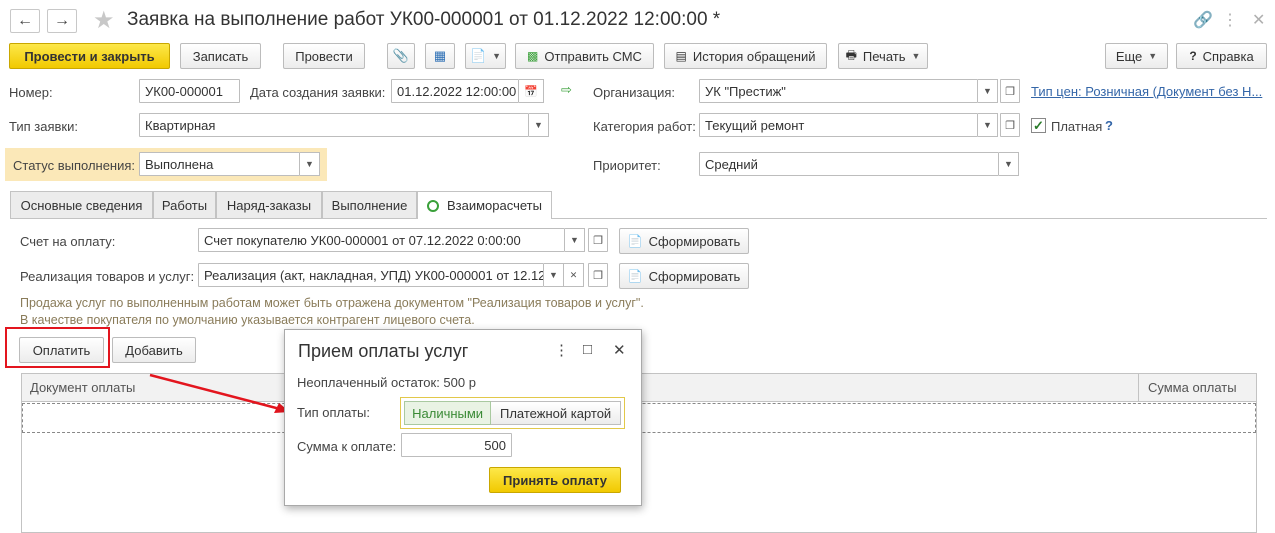 The image size is (1275, 533). Describe the element at coordinates (849, 164) in the screenshot. I see `priority-field: Средний` at that location.